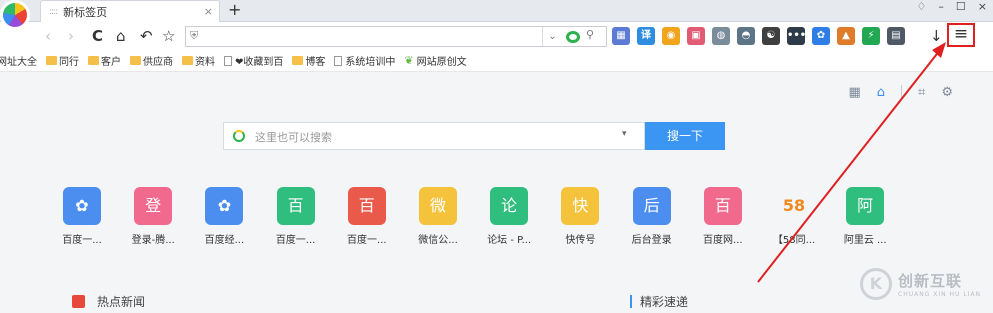  I want to click on site-icon: 登, so click(153, 206).